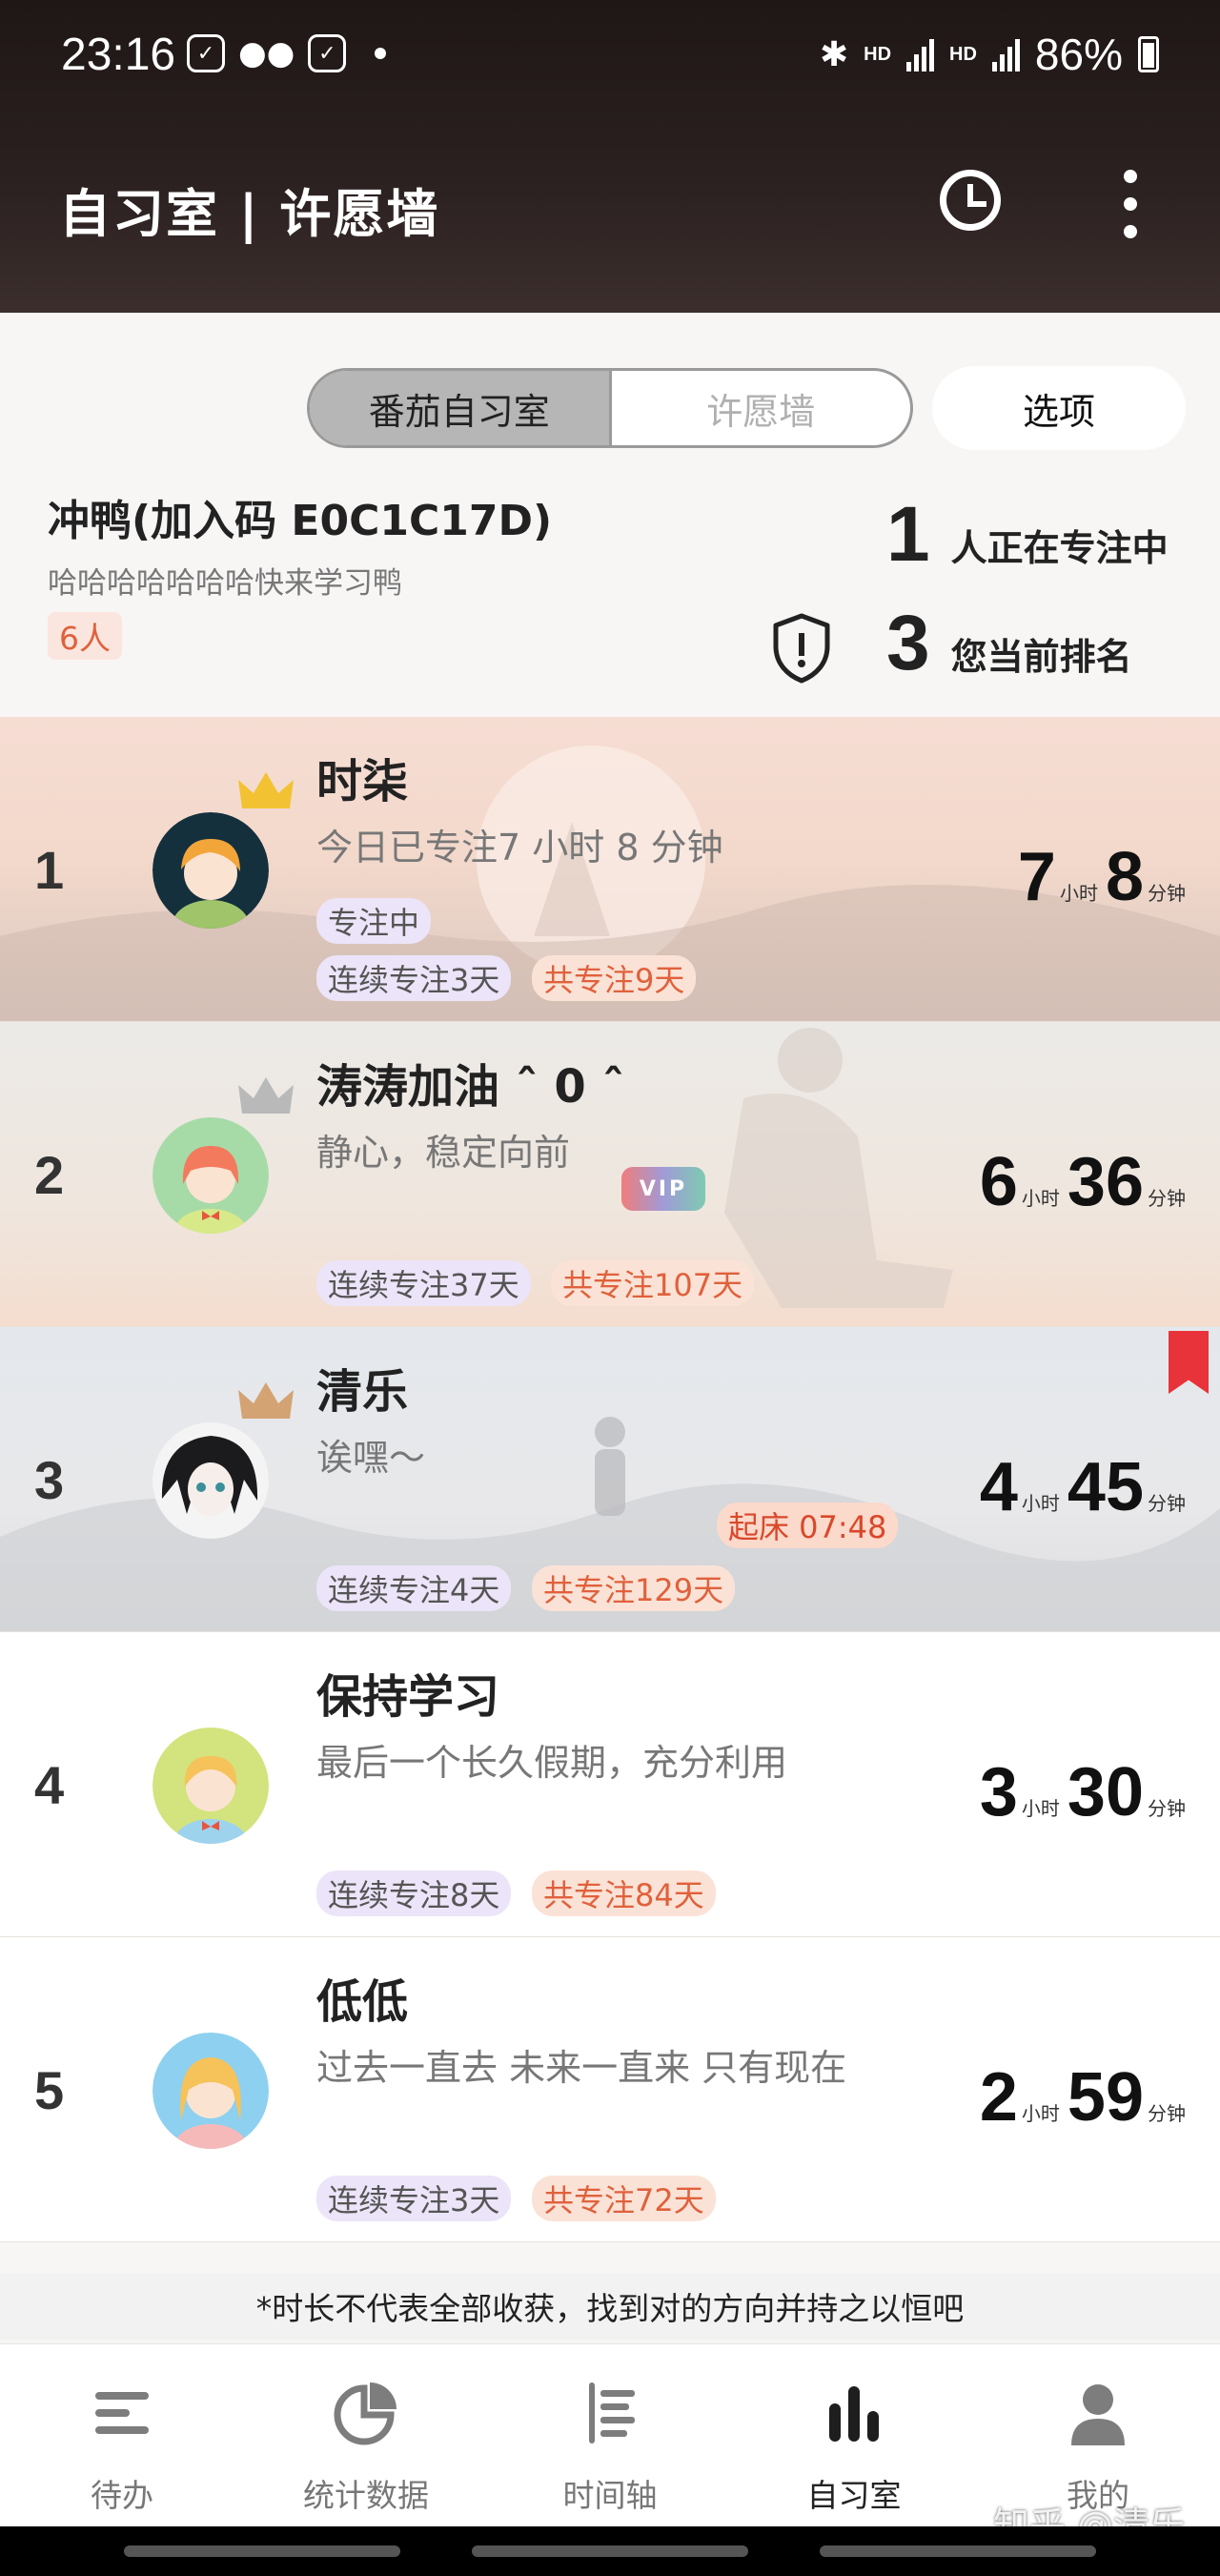  I want to click on hours-value: 7, so click(1036, 877).